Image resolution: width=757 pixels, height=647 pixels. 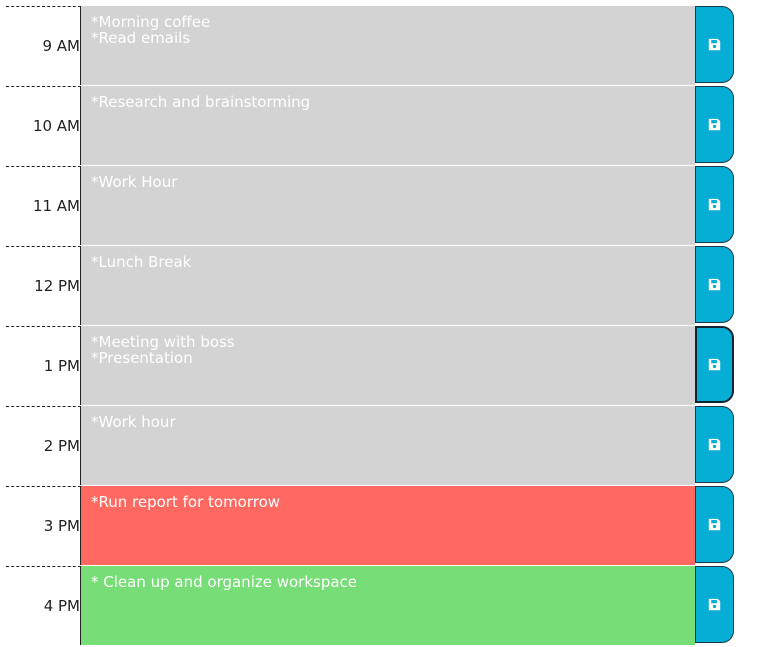 What do you see at coordinates (43, 205) in the screenshot?
I see `hour-label: 11 AM` at bounding box center [43, 205].